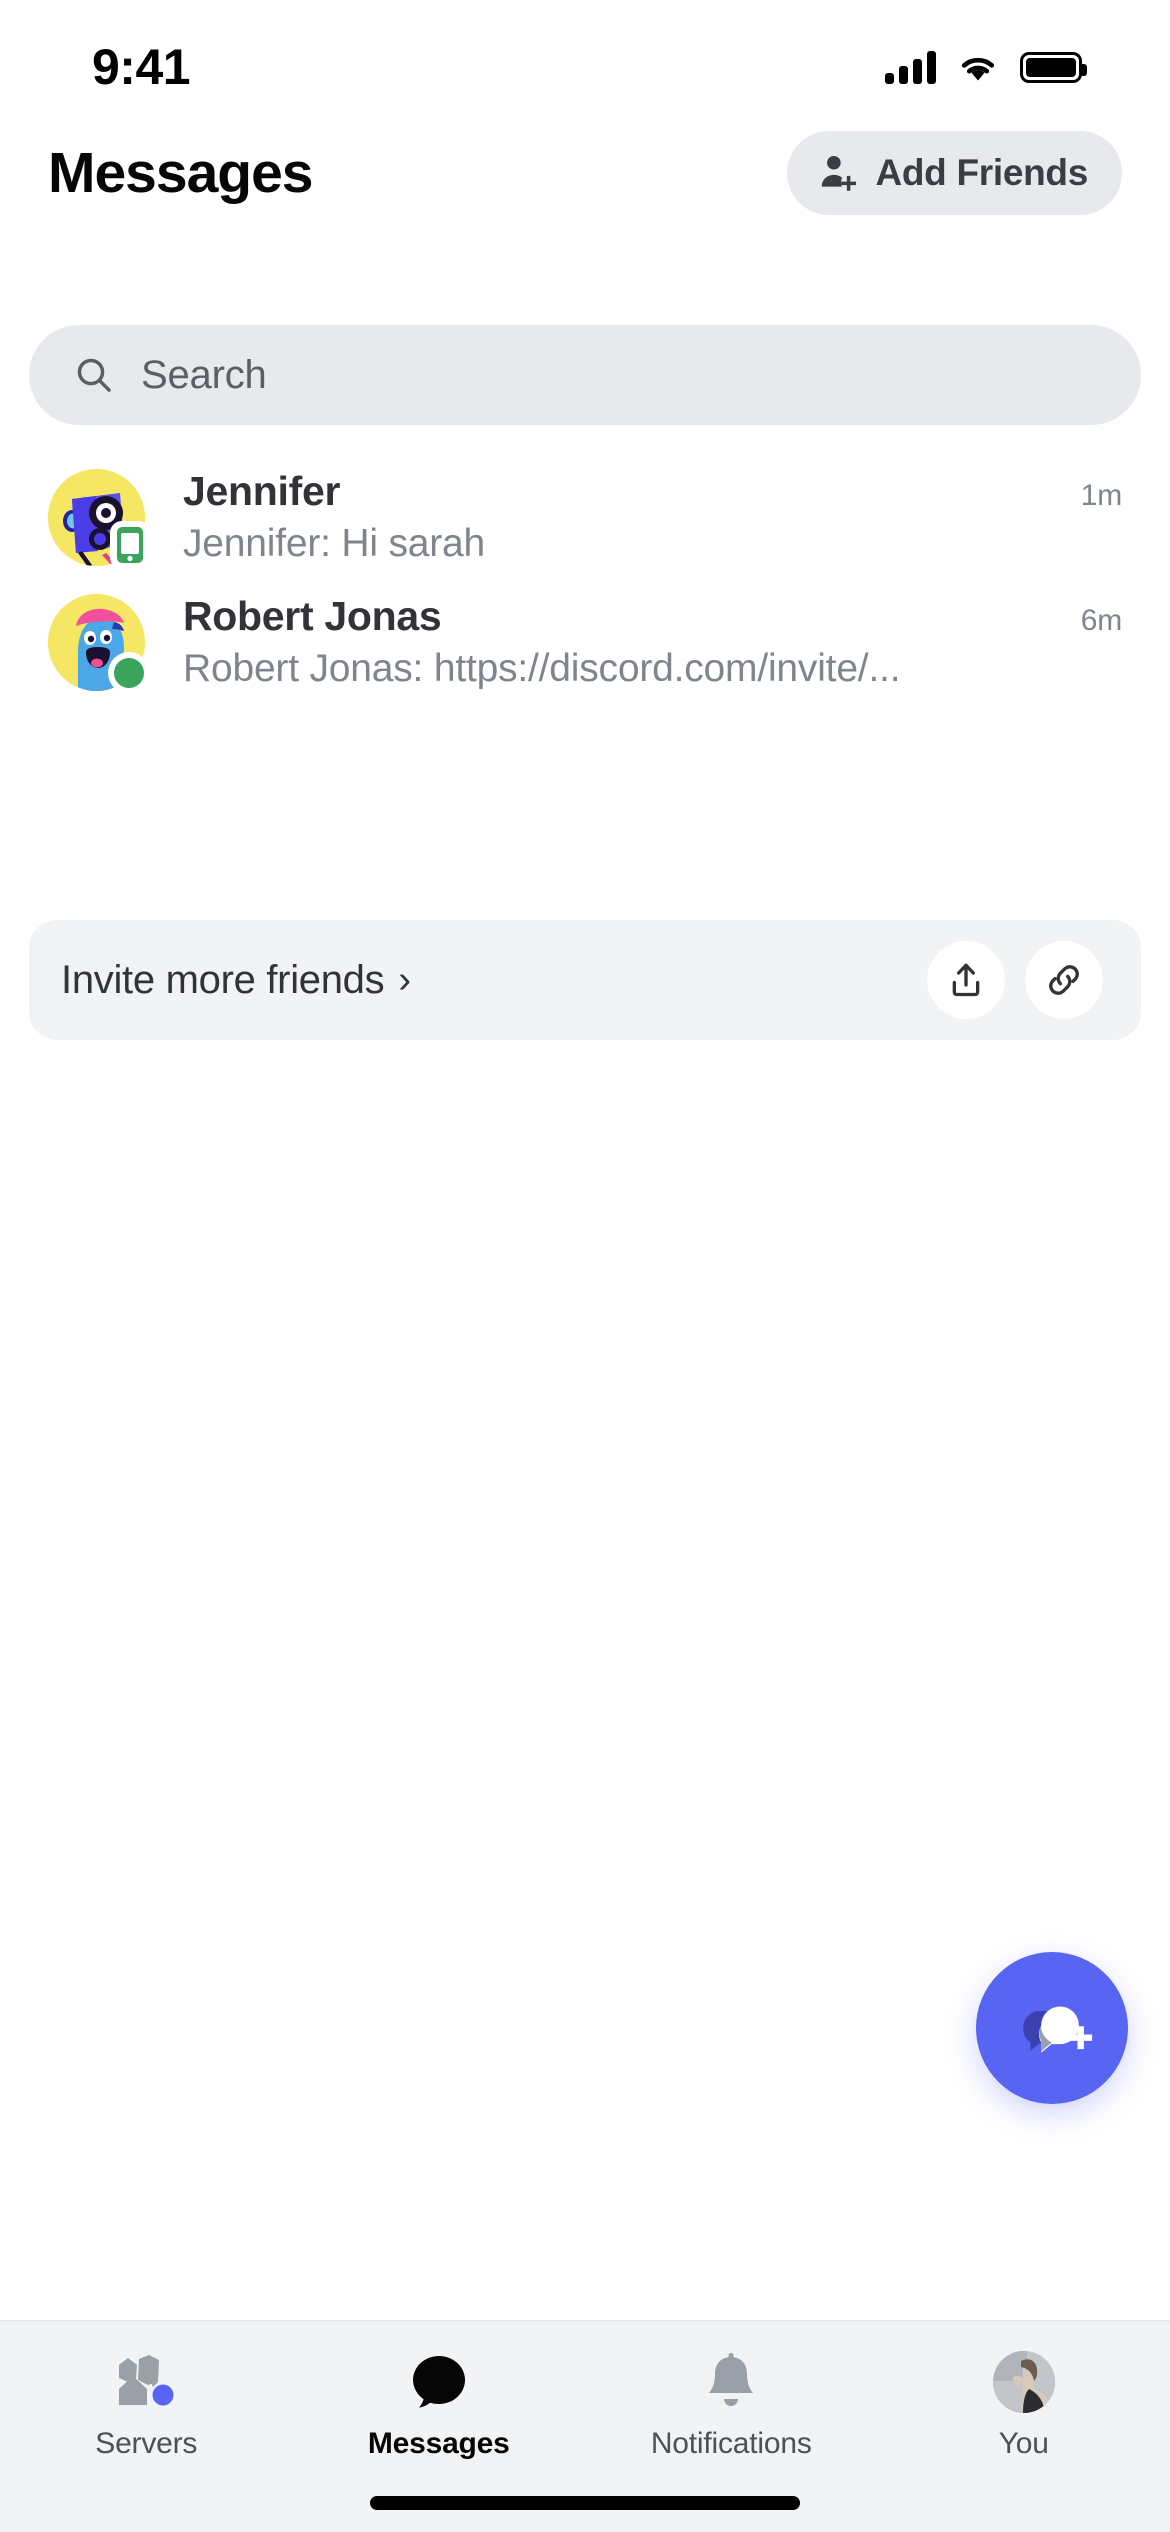  I want to click on conversation-row-jennifer: Jennifer Jennifer: Hi sarah 1m, so click(585, 517).